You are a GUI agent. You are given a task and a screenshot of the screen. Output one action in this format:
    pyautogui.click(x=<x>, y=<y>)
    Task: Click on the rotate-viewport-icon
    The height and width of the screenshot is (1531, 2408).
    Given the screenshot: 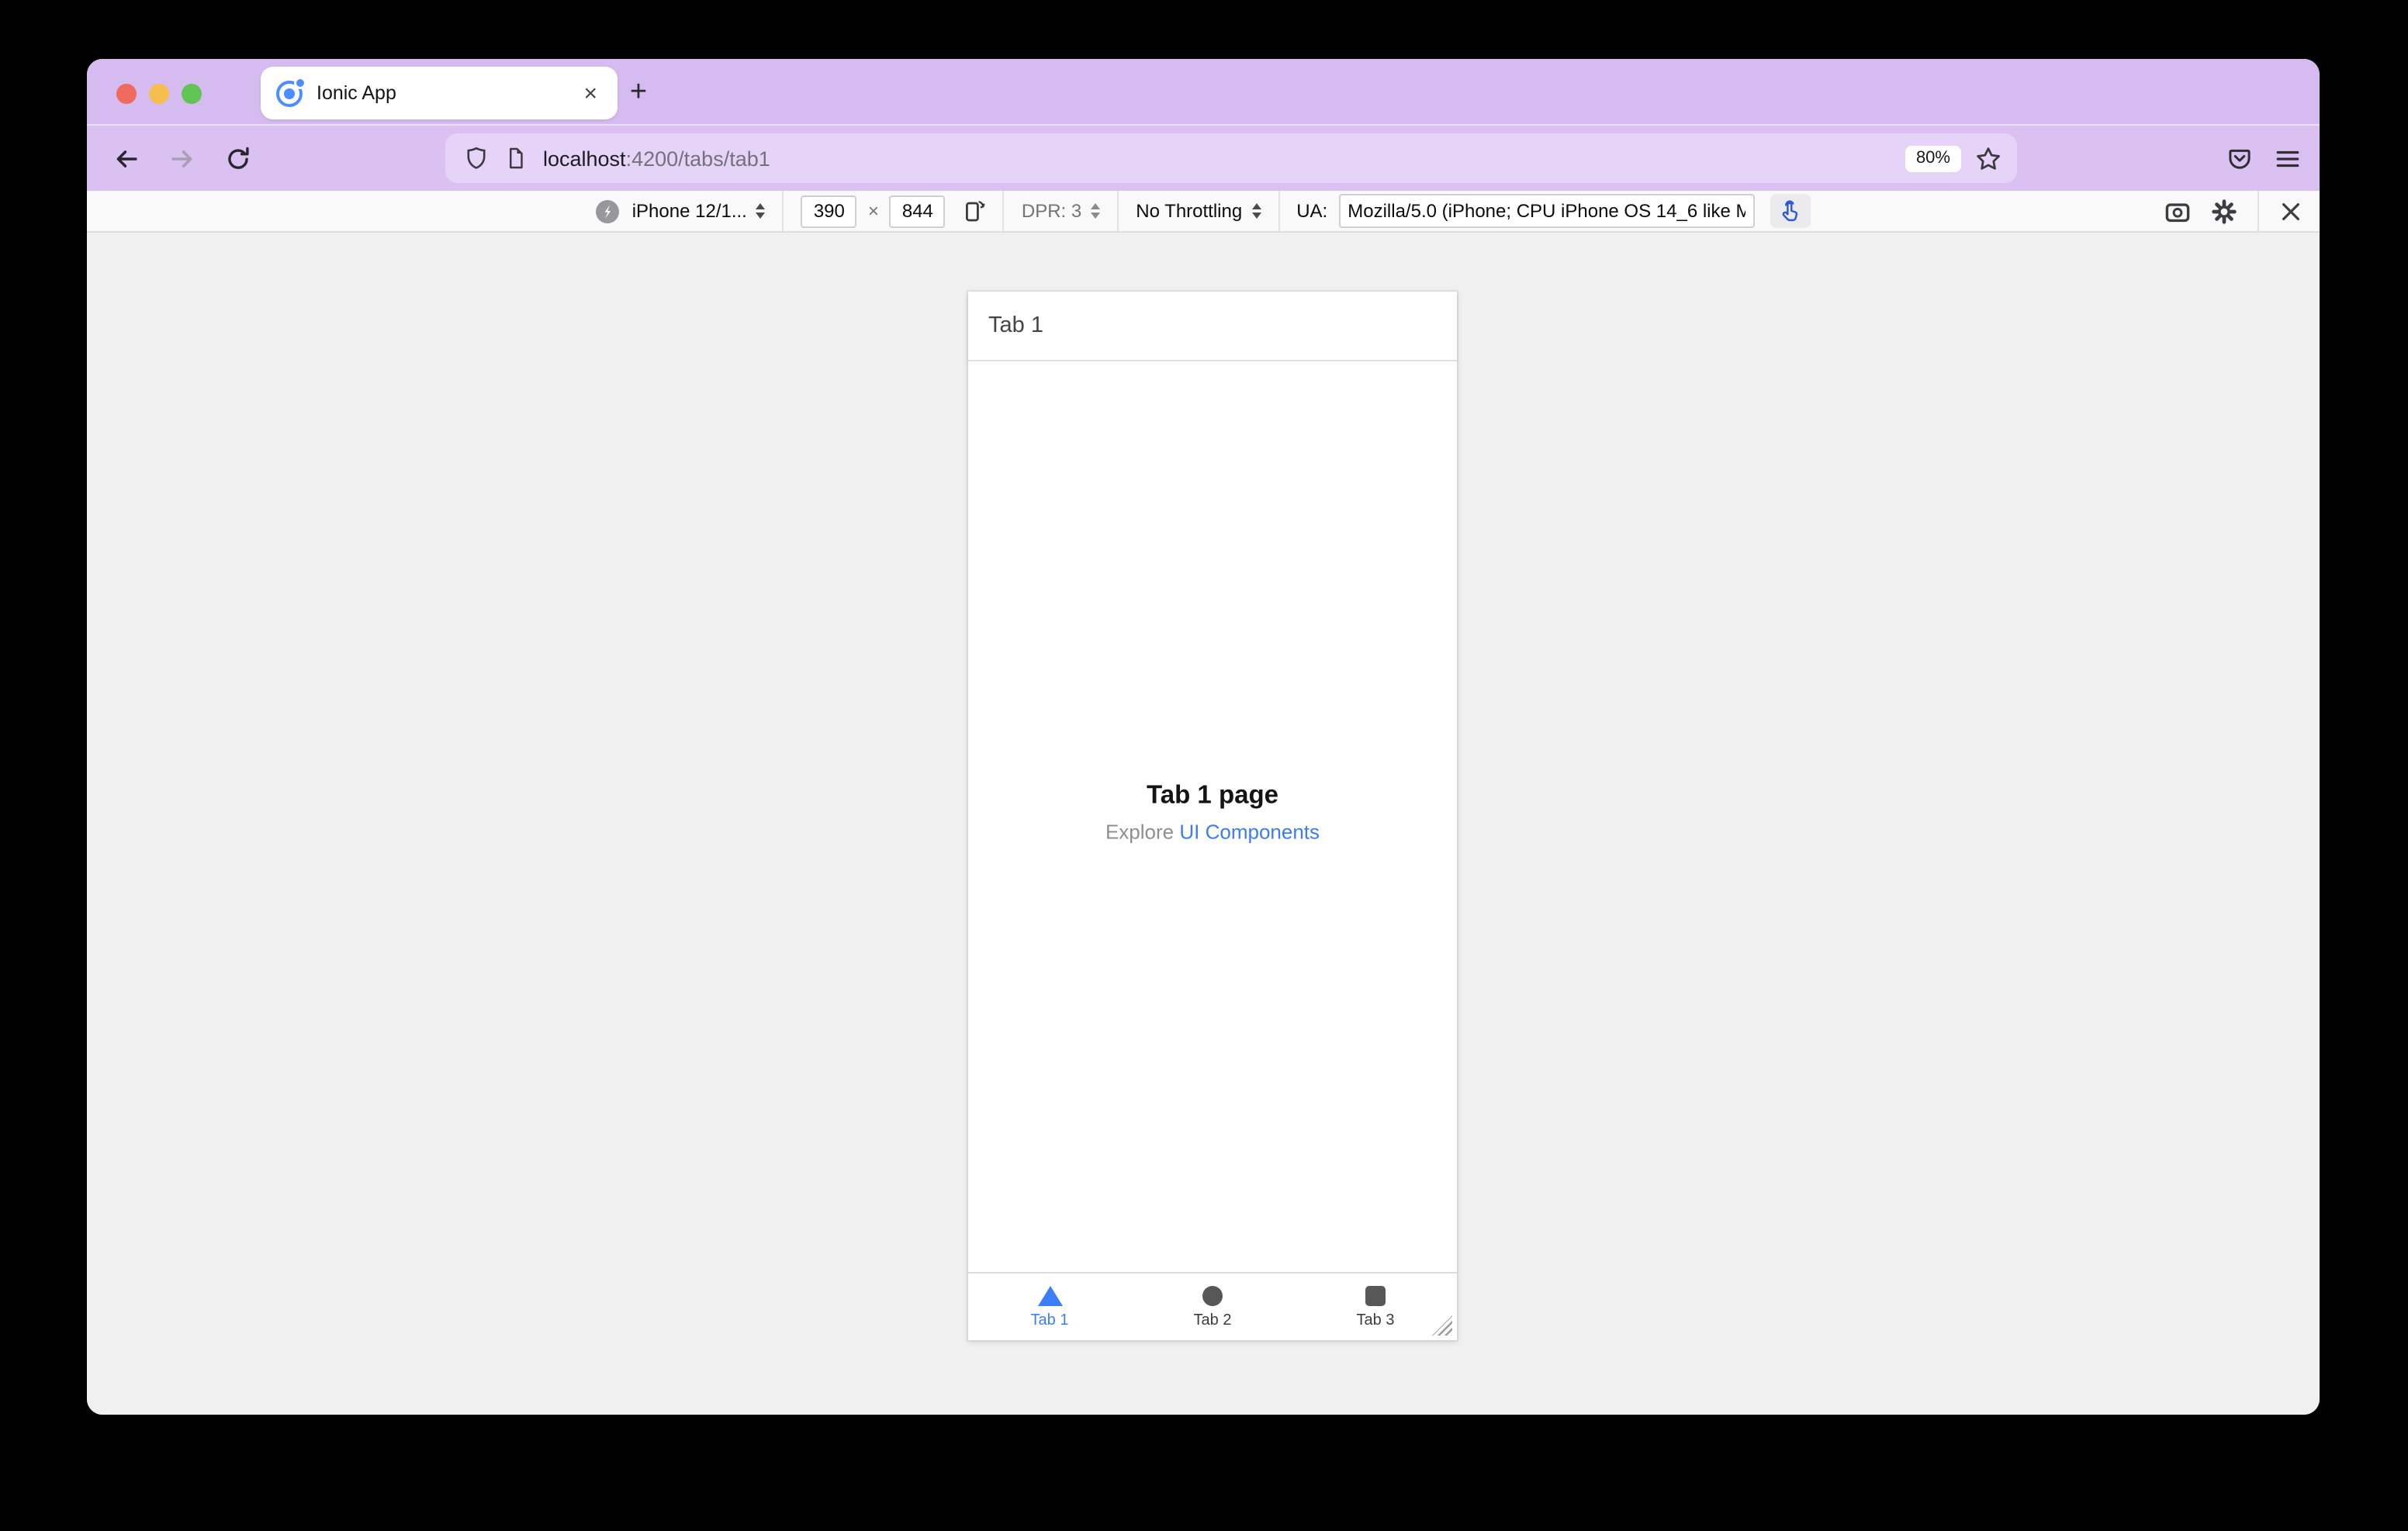 What is the action you would take?
    pyautogui.click(x=973, y=211)
    